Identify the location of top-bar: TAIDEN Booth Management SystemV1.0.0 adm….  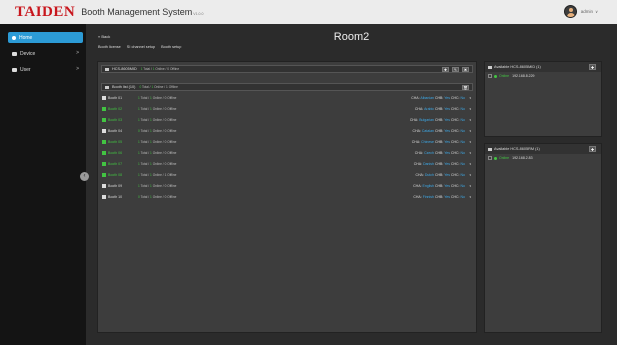
(308, 12).